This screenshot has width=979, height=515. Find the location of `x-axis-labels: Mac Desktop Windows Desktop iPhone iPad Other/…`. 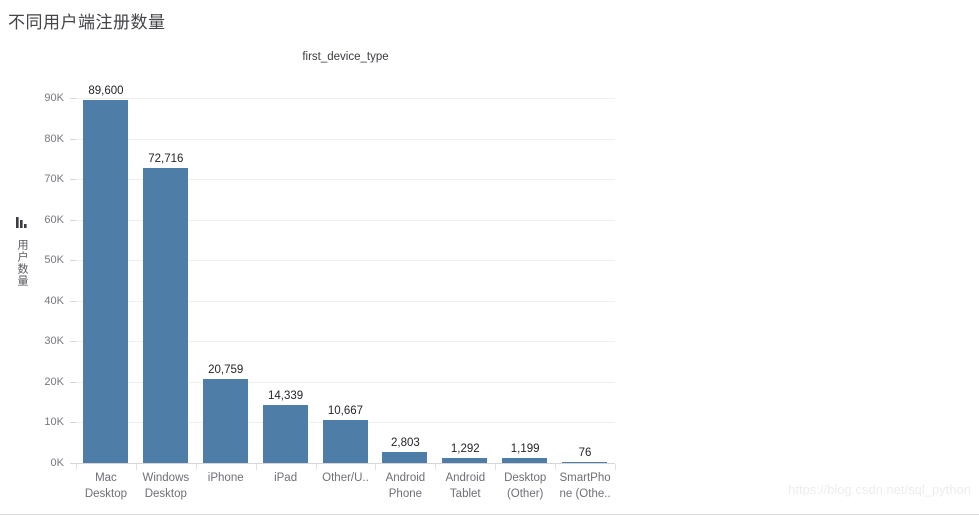

x-axis-labels: Mac Desktop Windows Desktop iPhone iPad Other/… is located at coordinates (345, 490).